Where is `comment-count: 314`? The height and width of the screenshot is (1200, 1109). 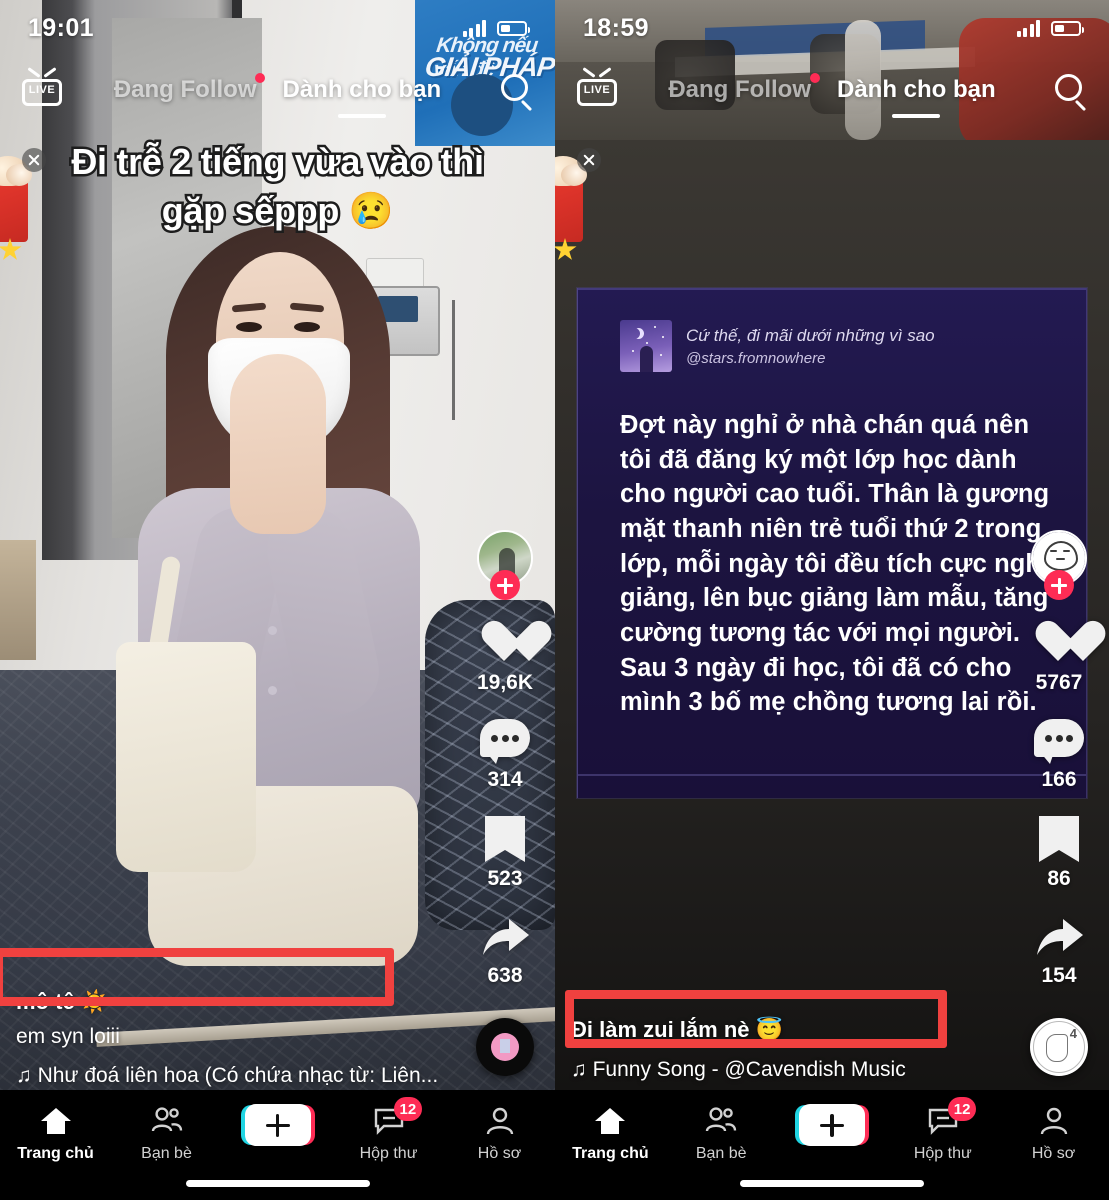 comment-count: 314 is located at coordinates (505, 779).